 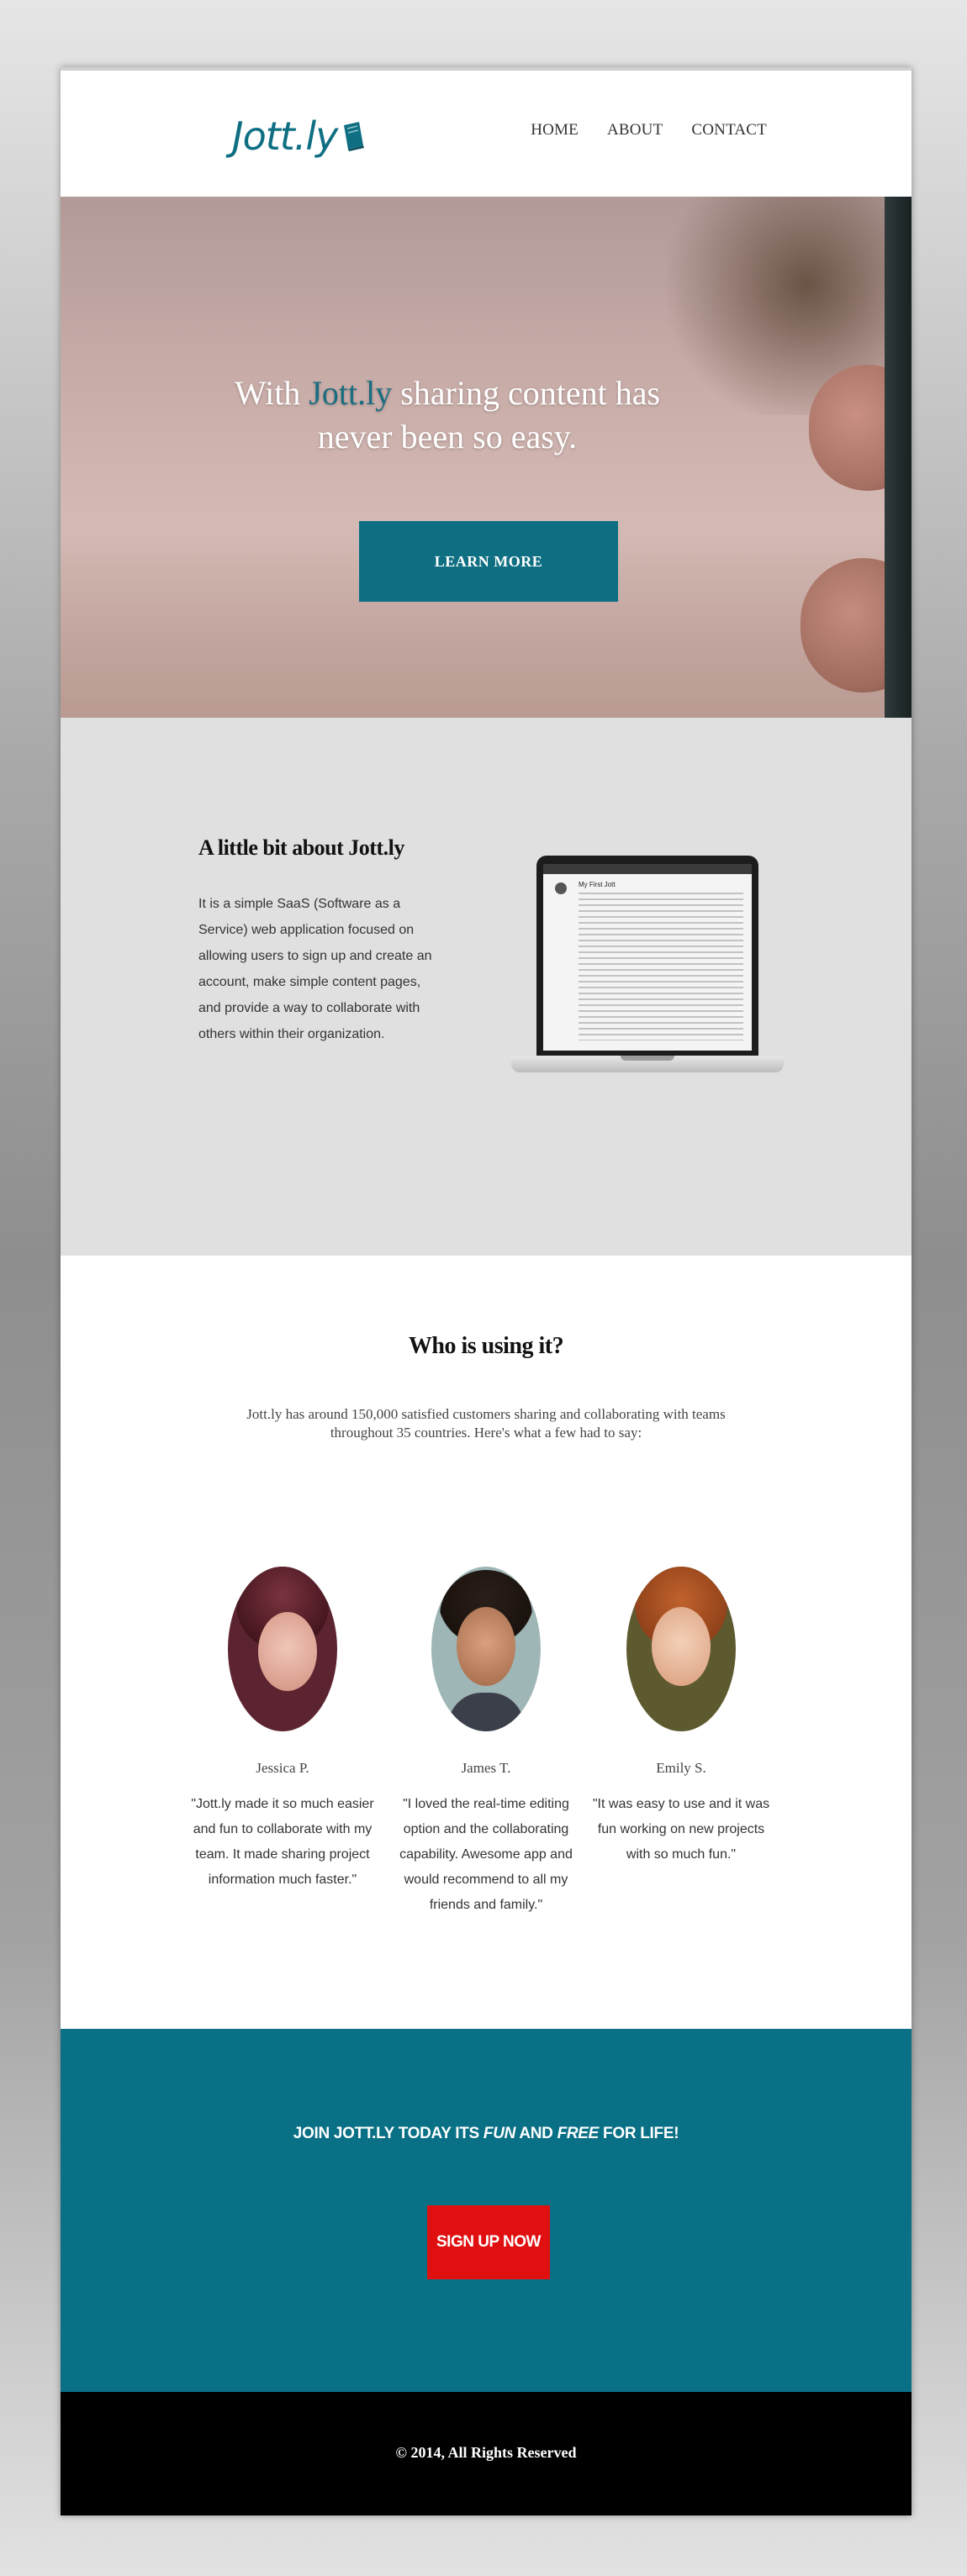 I want to click on cta-text-part: AND, so click(x=536, y=2133).